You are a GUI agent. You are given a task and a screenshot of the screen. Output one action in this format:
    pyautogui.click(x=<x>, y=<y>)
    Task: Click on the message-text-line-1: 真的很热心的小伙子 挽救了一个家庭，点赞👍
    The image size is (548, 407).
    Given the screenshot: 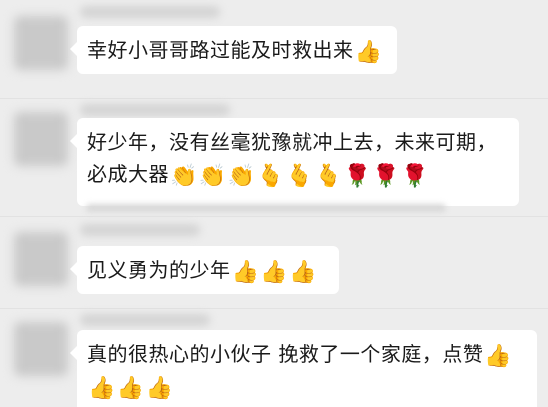 What is the action you would take?
    pyautogui.click(x=307, y=354)
    